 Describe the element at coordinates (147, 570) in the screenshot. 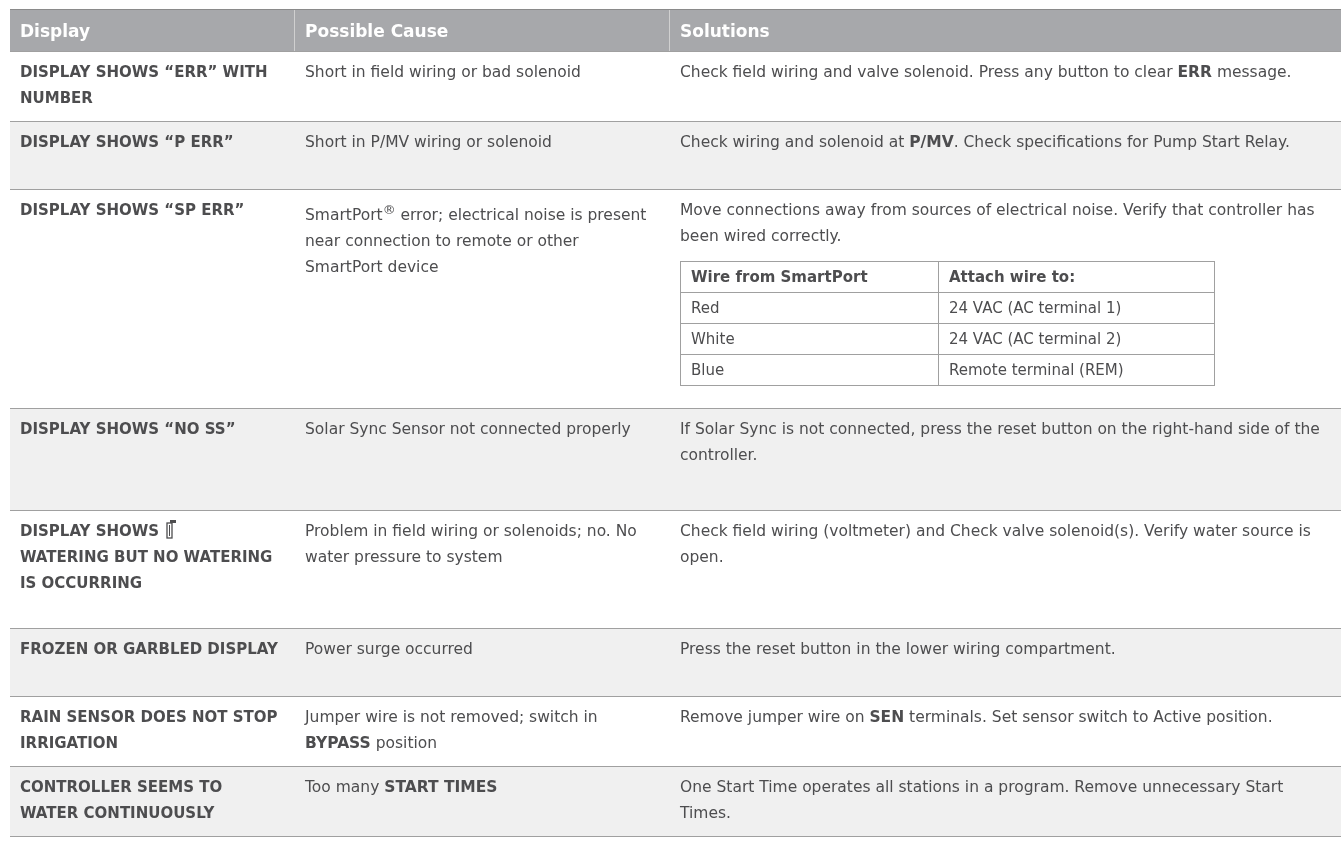

I see `display-text: WATERING BUT NO WATERING IS OCCURRING` at that location.